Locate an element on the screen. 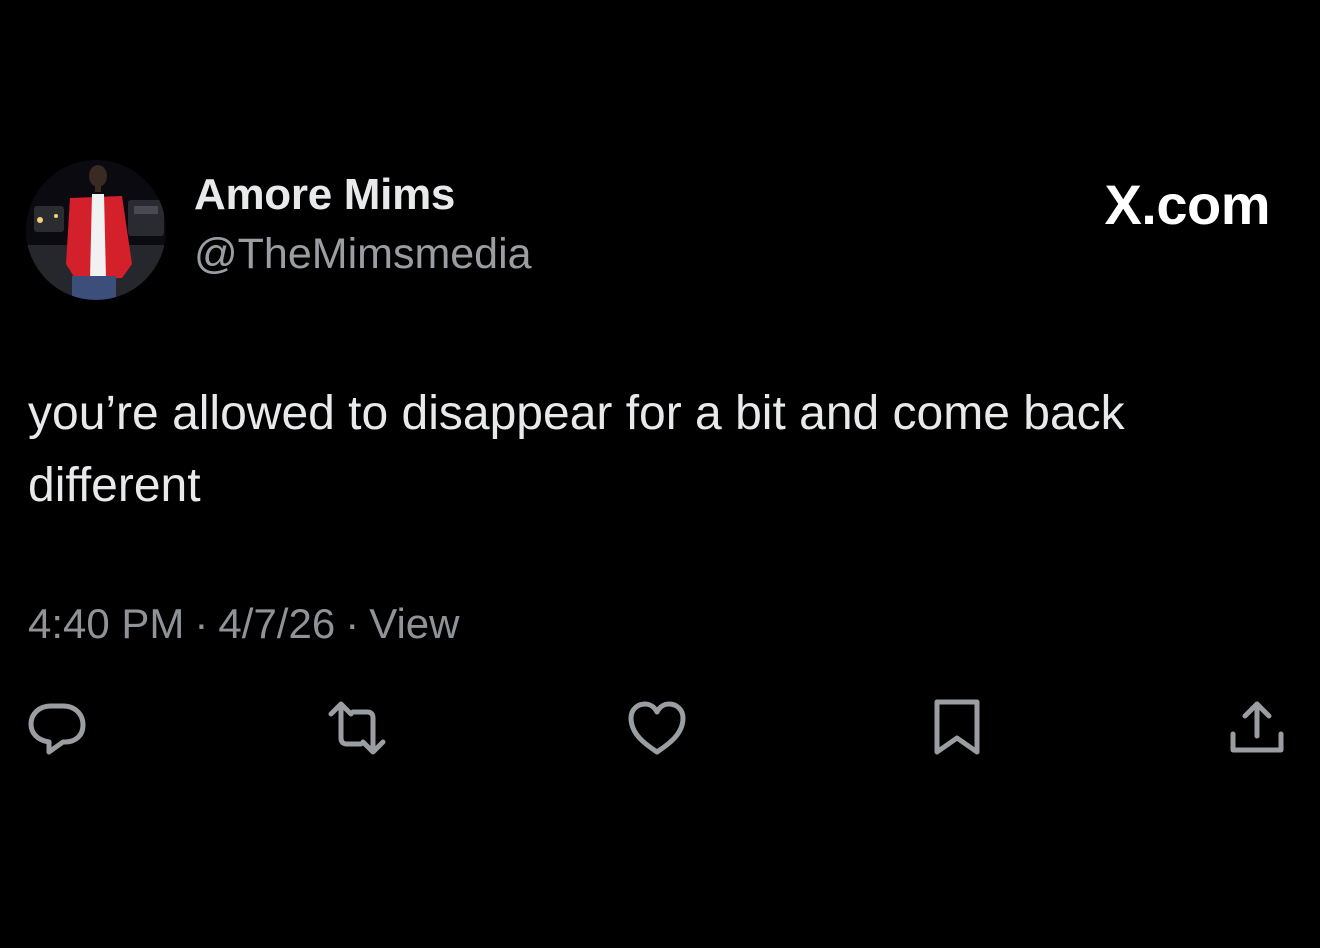  x-com-logo: X.com is located at coordinates (1187, 204).